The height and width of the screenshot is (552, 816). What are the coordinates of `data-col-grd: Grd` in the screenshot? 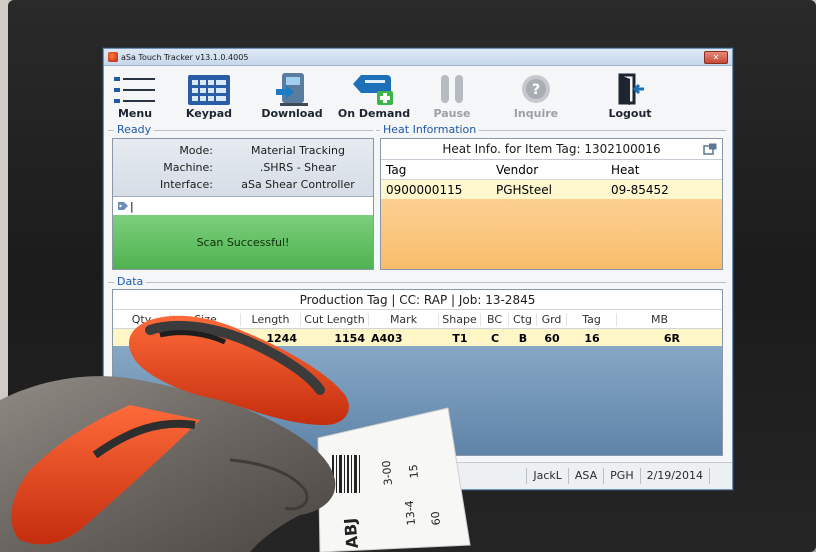 It's located at (552, 319).